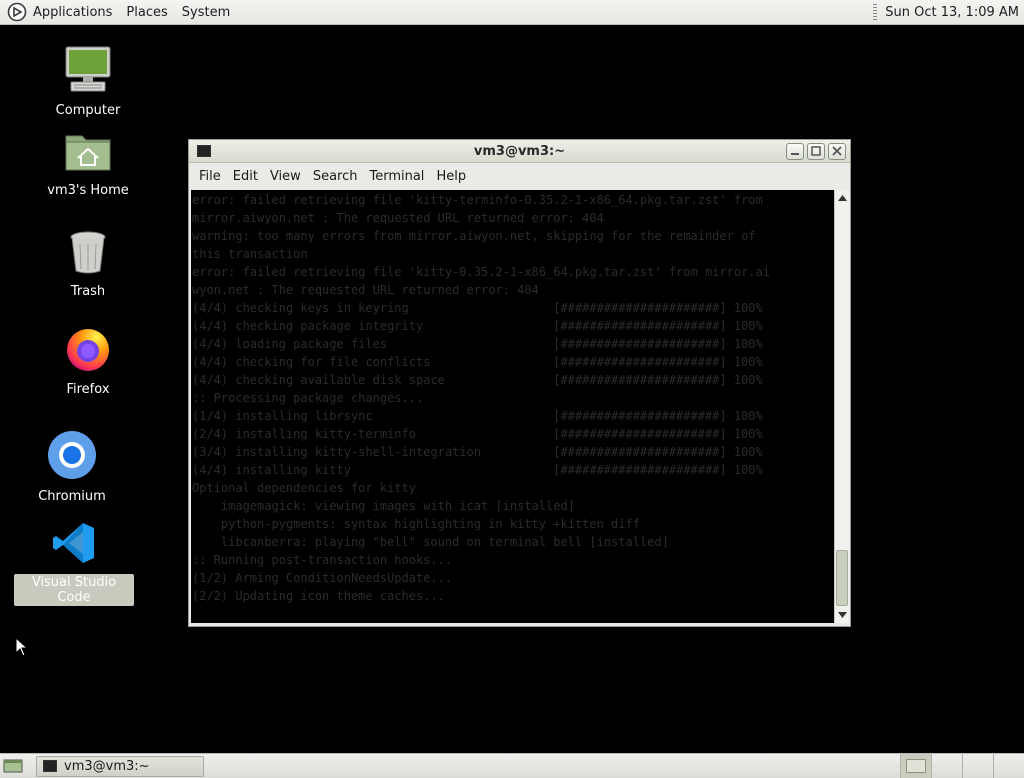 The height and width of the screenshot is (778, 1024). I want to click on desktop-icon-label: Firefox, so click(88, 389).